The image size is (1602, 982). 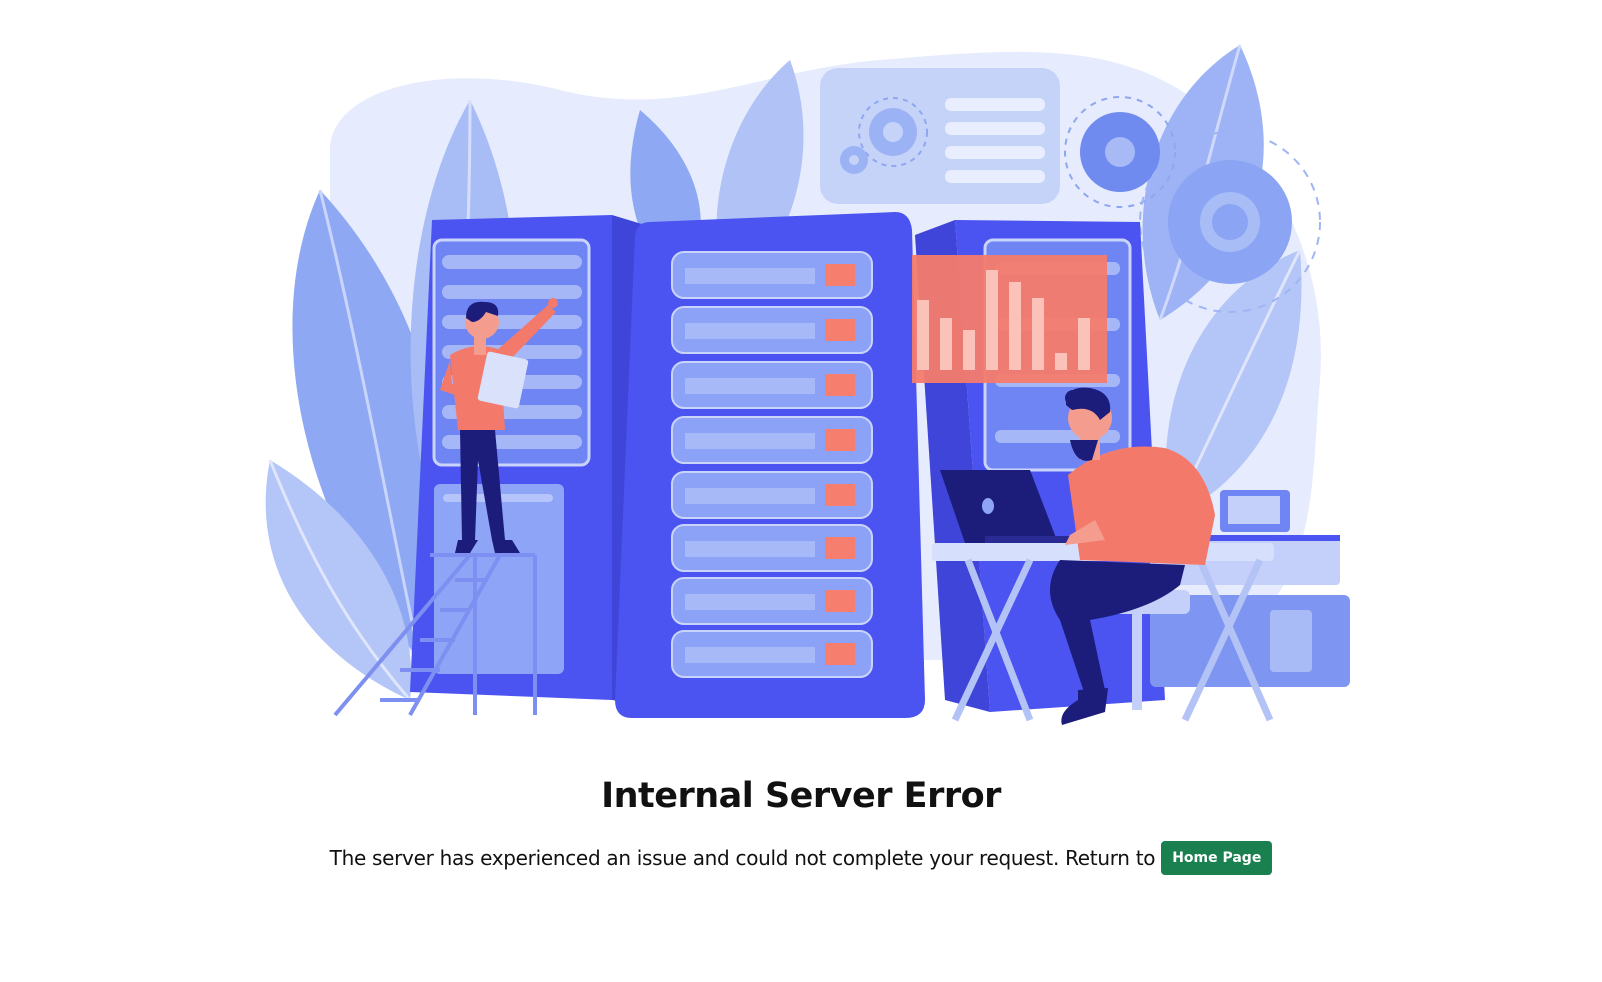 I want to click on chart-panel, so click(x=1009, y=319).